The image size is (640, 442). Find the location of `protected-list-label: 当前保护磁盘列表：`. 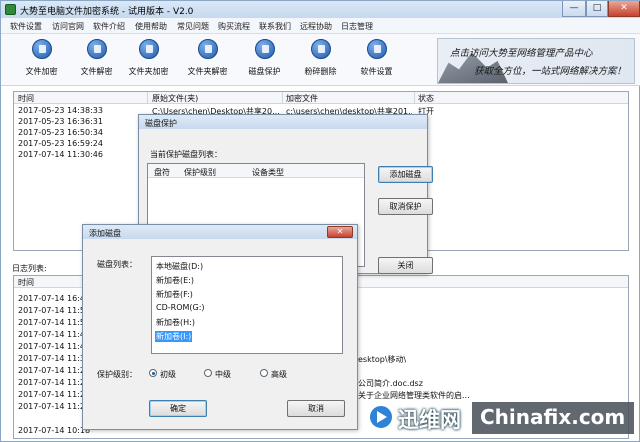

protected-list-label: 当前保护磁盘列表： is located at coordinates (186, 154).